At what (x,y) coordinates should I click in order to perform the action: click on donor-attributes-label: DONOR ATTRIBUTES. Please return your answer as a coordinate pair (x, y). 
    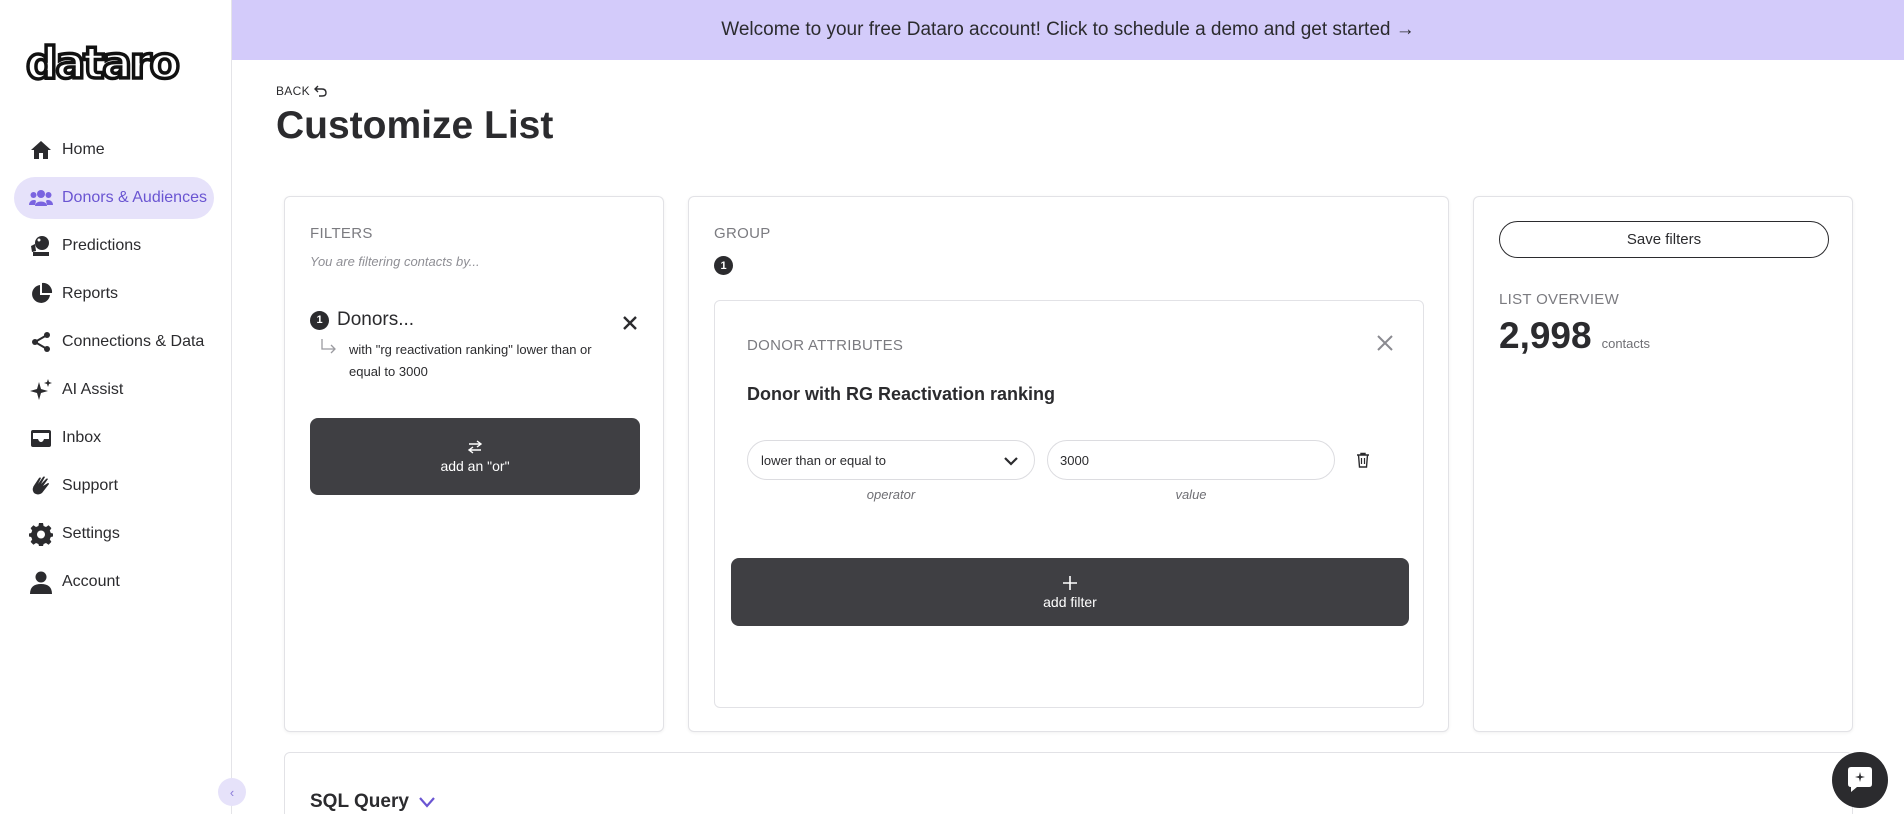
    Looking at the image, I should click on (825, 345).